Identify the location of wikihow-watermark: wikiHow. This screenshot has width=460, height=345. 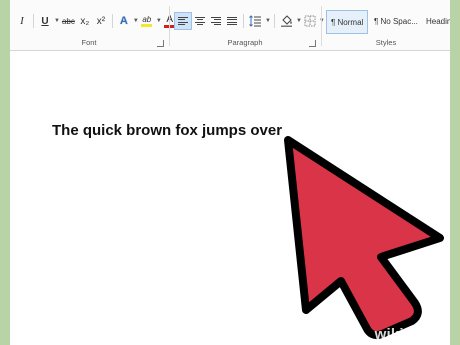
(405, 334).